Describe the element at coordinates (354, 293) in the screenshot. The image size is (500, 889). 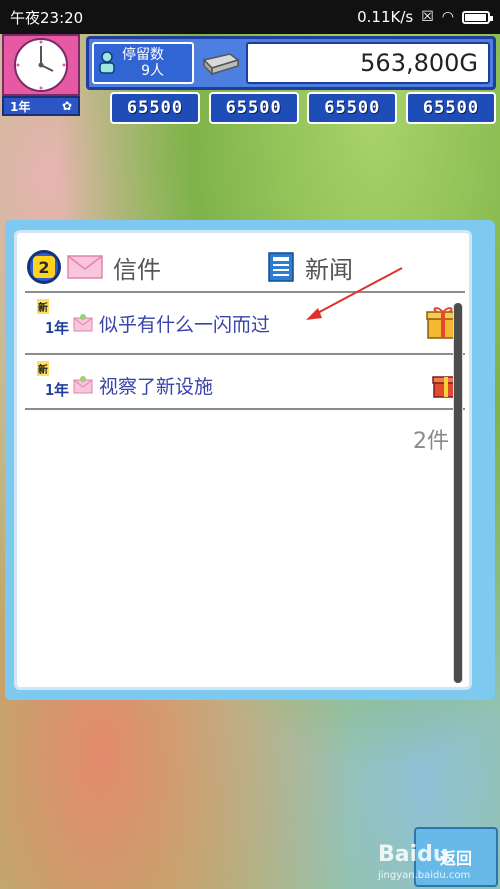
I see `annotation-arrow` at that location.